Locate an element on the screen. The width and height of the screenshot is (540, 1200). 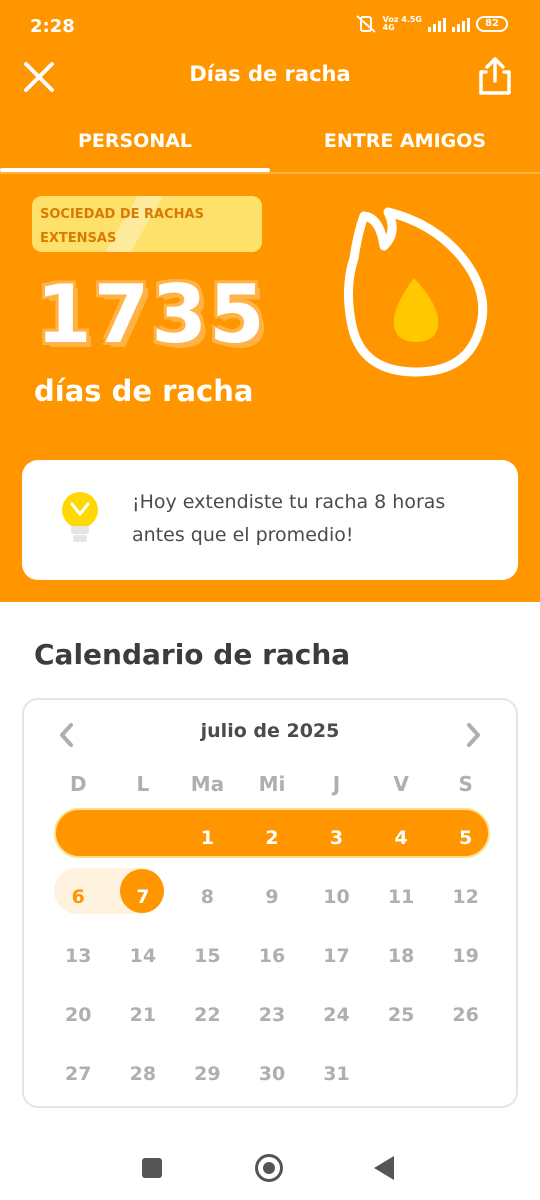
tab-bar: PERSONAL ENTRE AMIGOS is located at coordinates (270, 142).